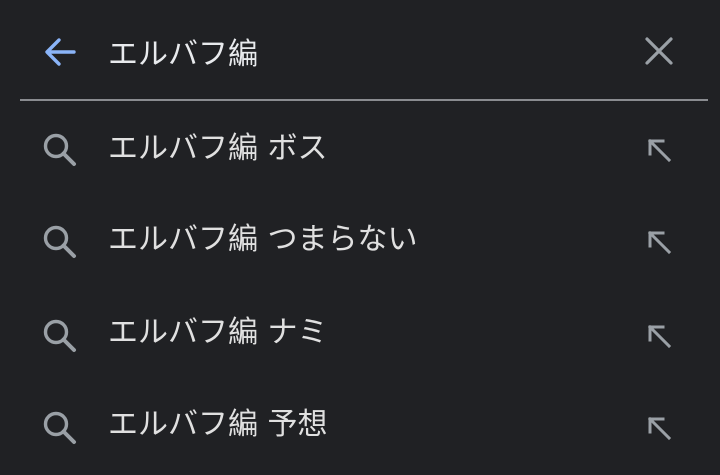 This screenshot has height=475, width=720. I want to click on suggestion-text: エルバフ編 予想, so click(218, 424).